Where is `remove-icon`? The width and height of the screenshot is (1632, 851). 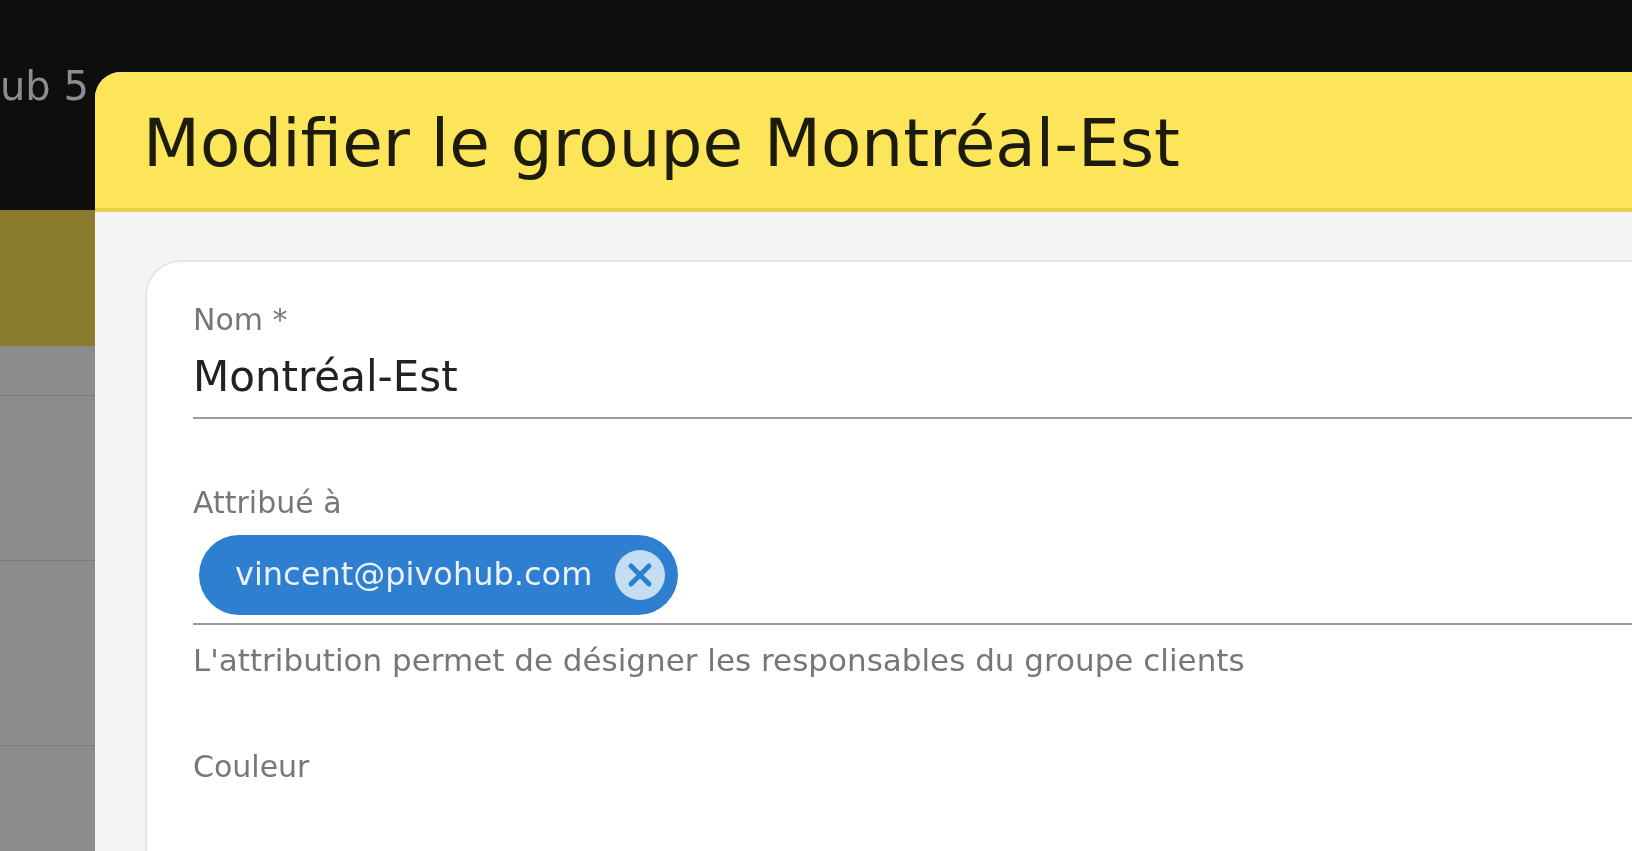 remove-icon is located at coordinates (640, 574).